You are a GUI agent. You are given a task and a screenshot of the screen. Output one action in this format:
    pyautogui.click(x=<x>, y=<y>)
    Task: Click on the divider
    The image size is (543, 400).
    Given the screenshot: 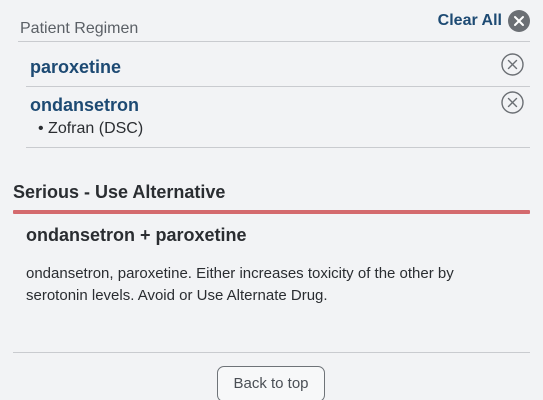 What is the action you would take?
    pyautogui.click(x=271, y=352)
    